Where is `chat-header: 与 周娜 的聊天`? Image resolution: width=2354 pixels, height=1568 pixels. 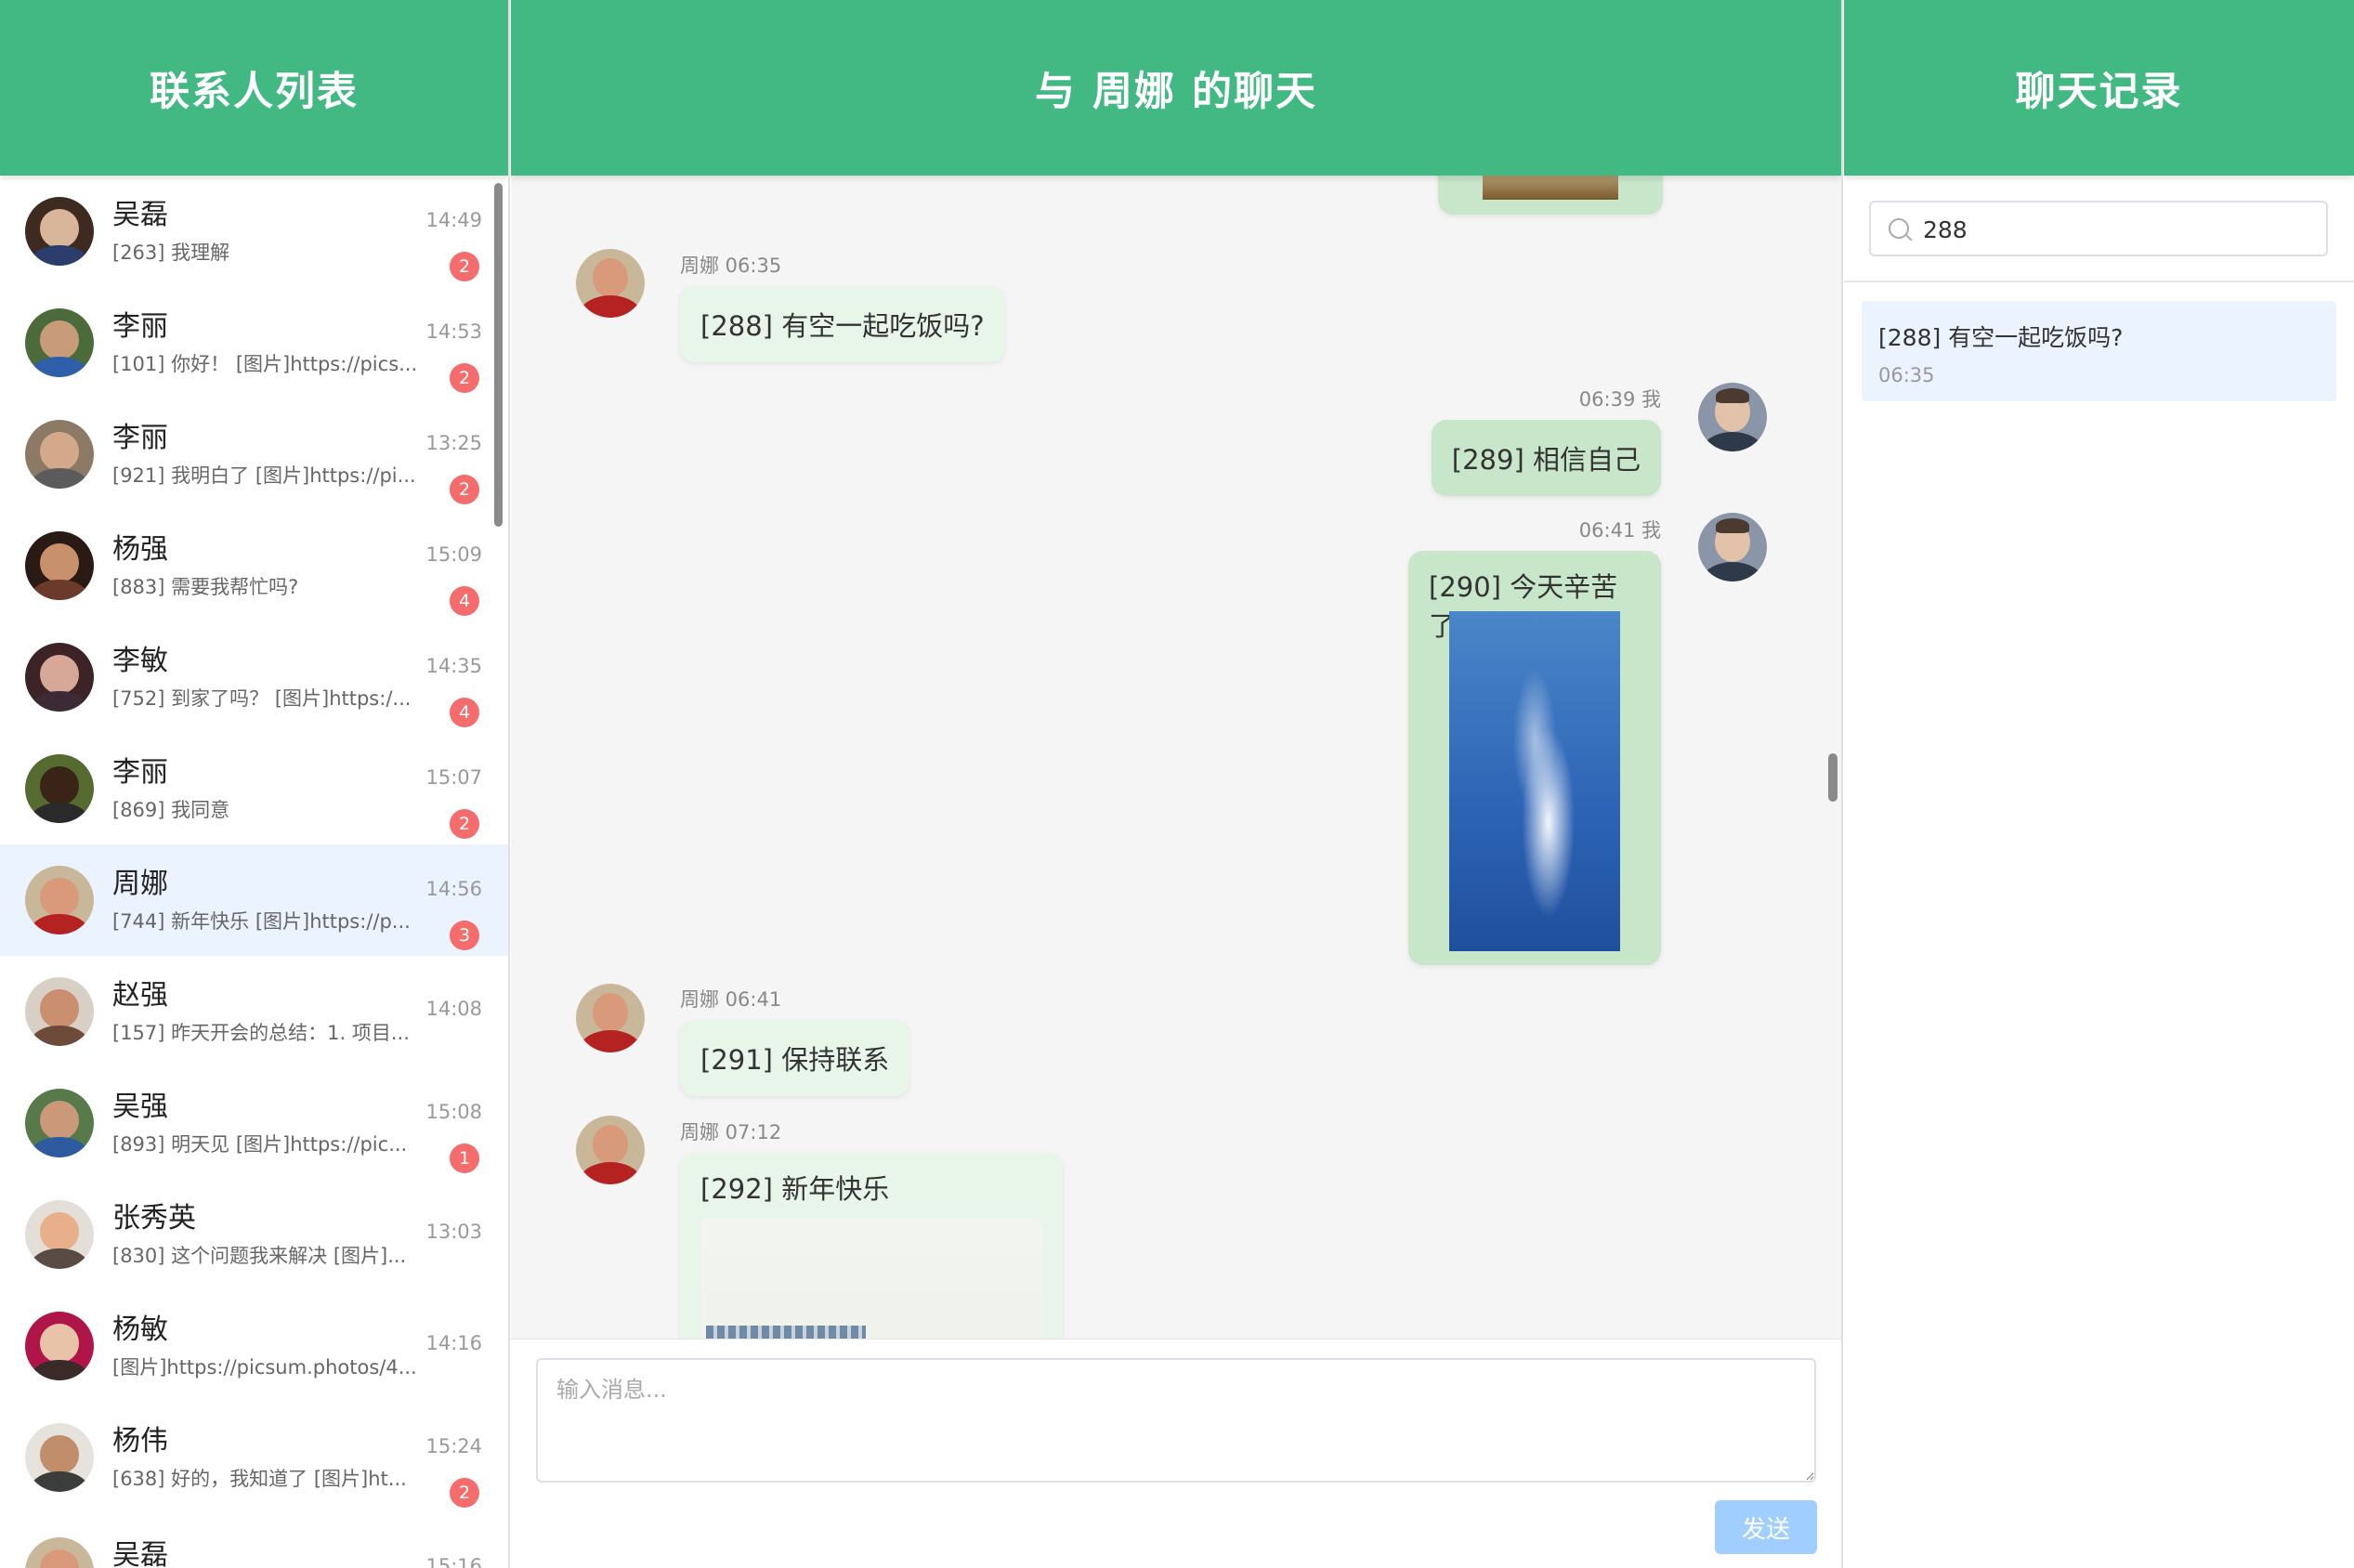
chat-header: 与 周娜 的聊天 is located at coordinates (1176, 88).